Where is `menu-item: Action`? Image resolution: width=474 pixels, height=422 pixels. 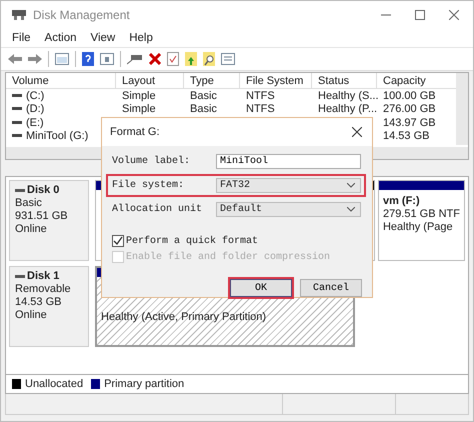 menu-item: Action is located at coordinates (60, 38).